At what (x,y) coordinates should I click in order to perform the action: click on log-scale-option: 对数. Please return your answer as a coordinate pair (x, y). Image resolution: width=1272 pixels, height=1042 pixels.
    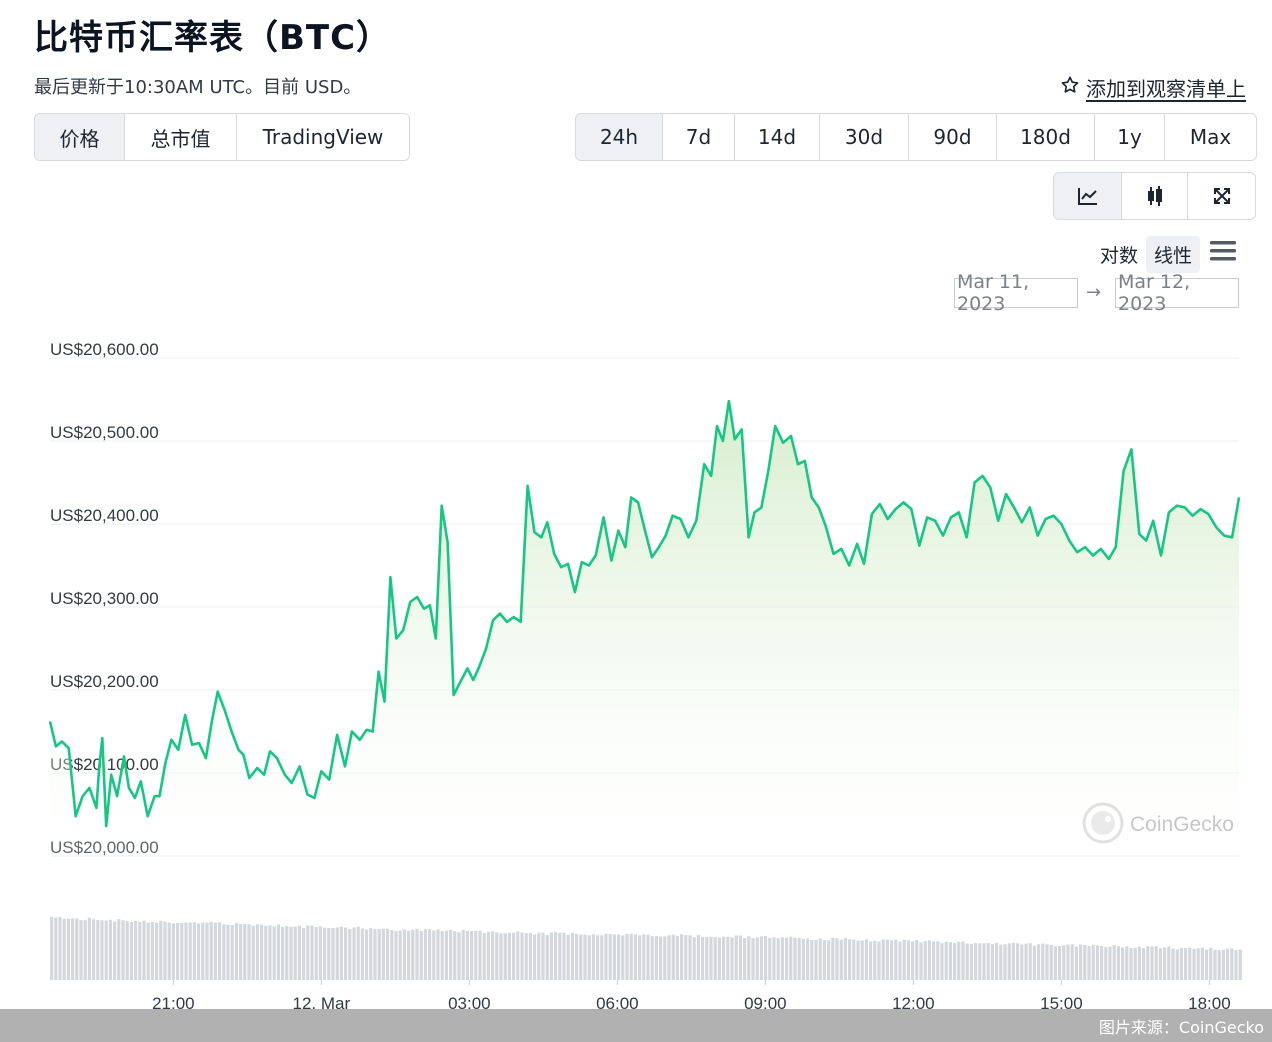
    Looking at the image, I should click on (1119, 254).